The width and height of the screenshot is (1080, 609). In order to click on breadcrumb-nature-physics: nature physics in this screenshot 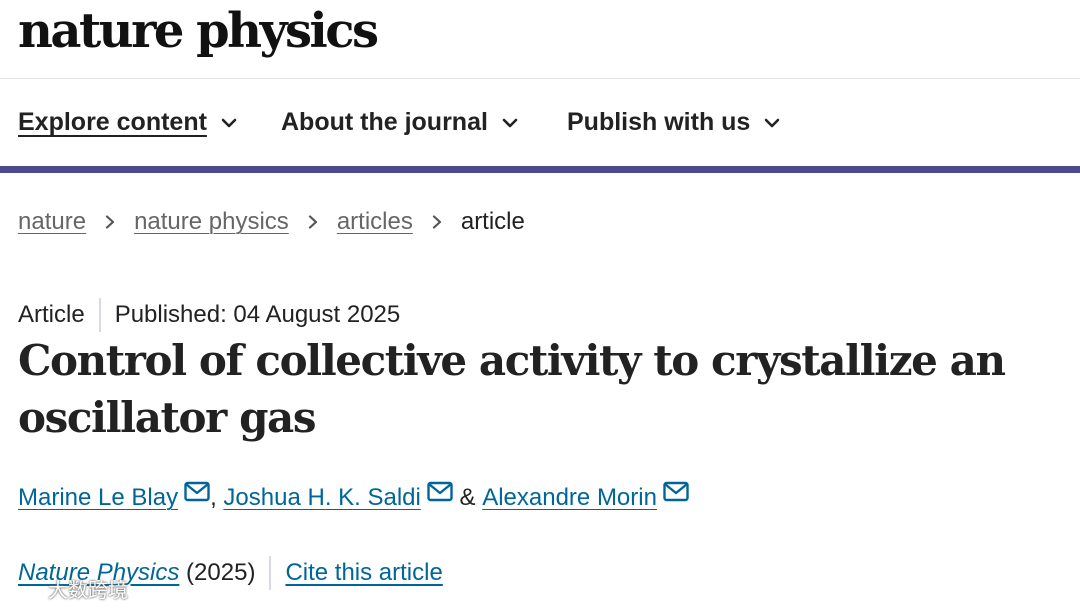, I will do `click(211, 222)`.